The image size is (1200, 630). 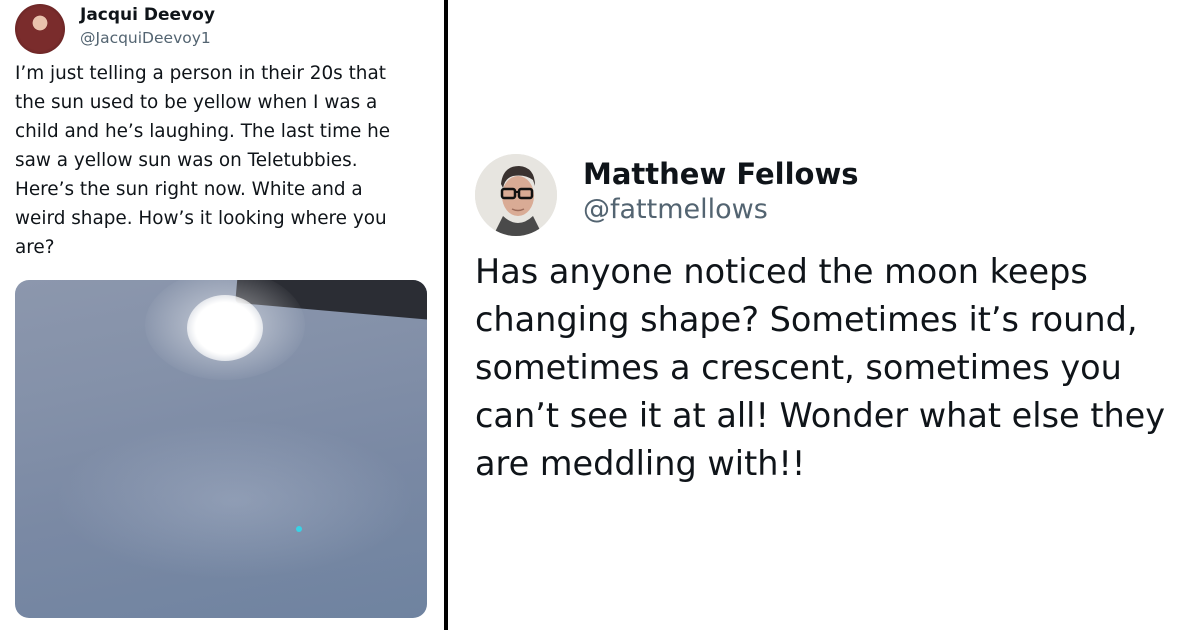 What do you see at coordinates (781, 271) in the screenshot?
I see `tweet-text-line: Has anyone noticed the moon keeps` at bounding box center [781, 271].